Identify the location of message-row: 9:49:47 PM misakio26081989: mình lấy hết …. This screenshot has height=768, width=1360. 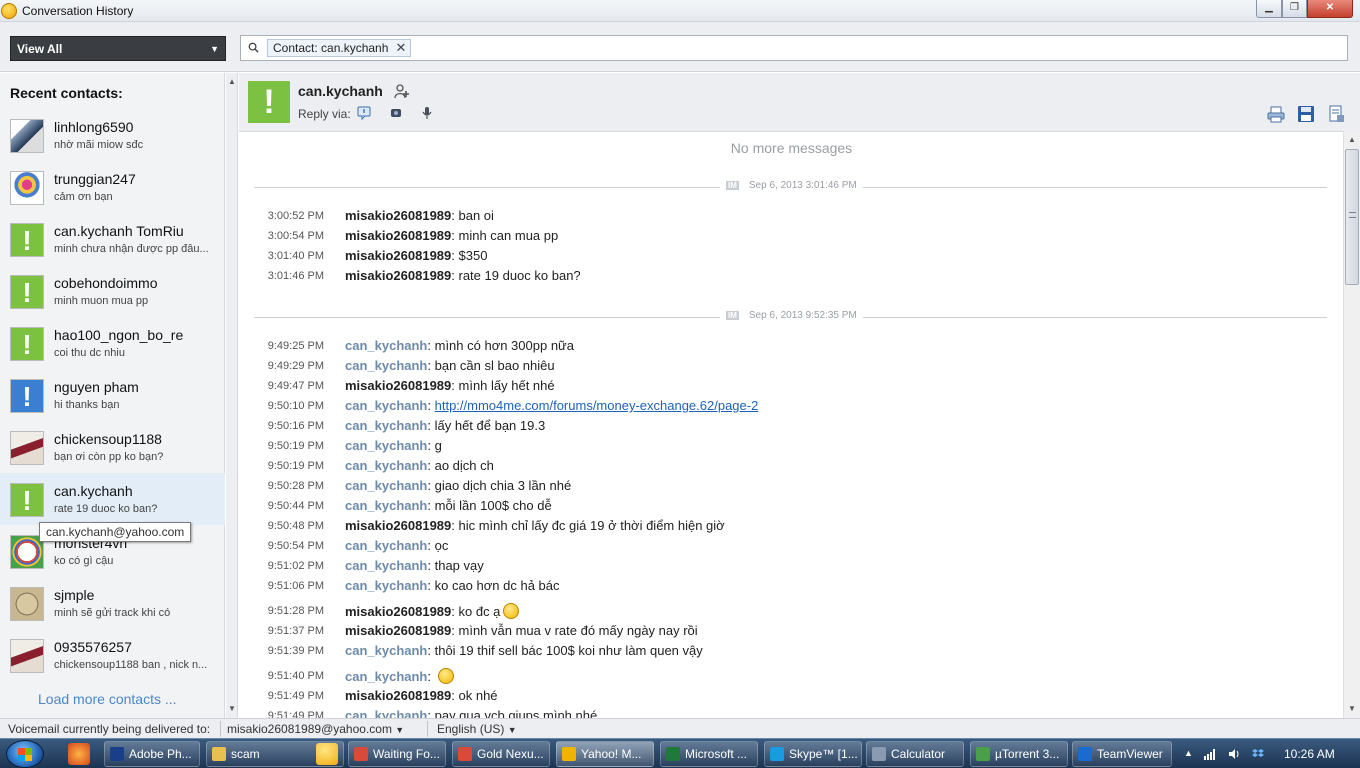
(791, 388).